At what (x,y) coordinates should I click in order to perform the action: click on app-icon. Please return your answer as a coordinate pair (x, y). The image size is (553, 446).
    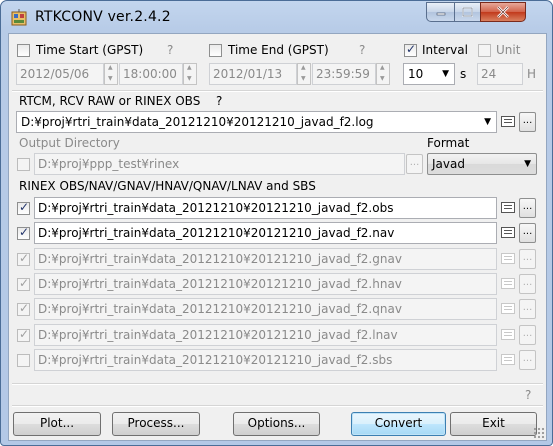
    Looking at the image, I should click on (19, 17).